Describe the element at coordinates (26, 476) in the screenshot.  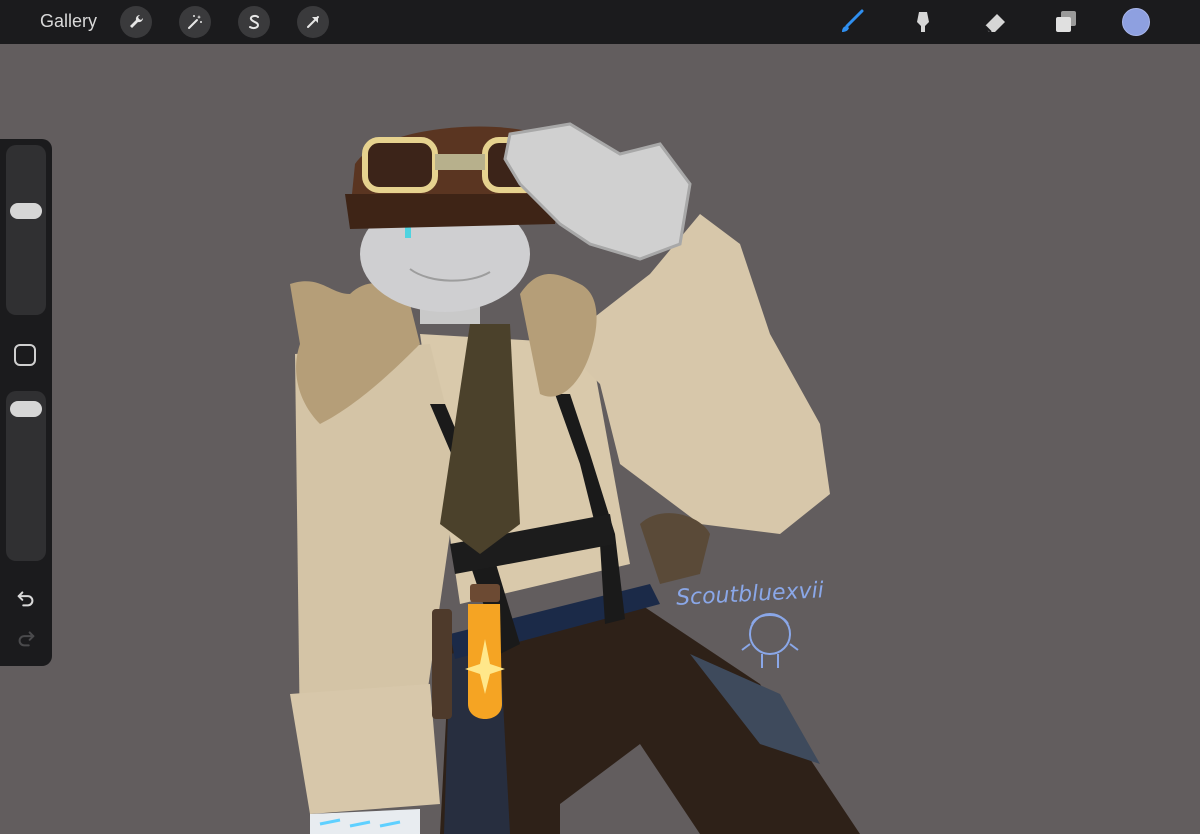
I see `opacity-slider` at that location.